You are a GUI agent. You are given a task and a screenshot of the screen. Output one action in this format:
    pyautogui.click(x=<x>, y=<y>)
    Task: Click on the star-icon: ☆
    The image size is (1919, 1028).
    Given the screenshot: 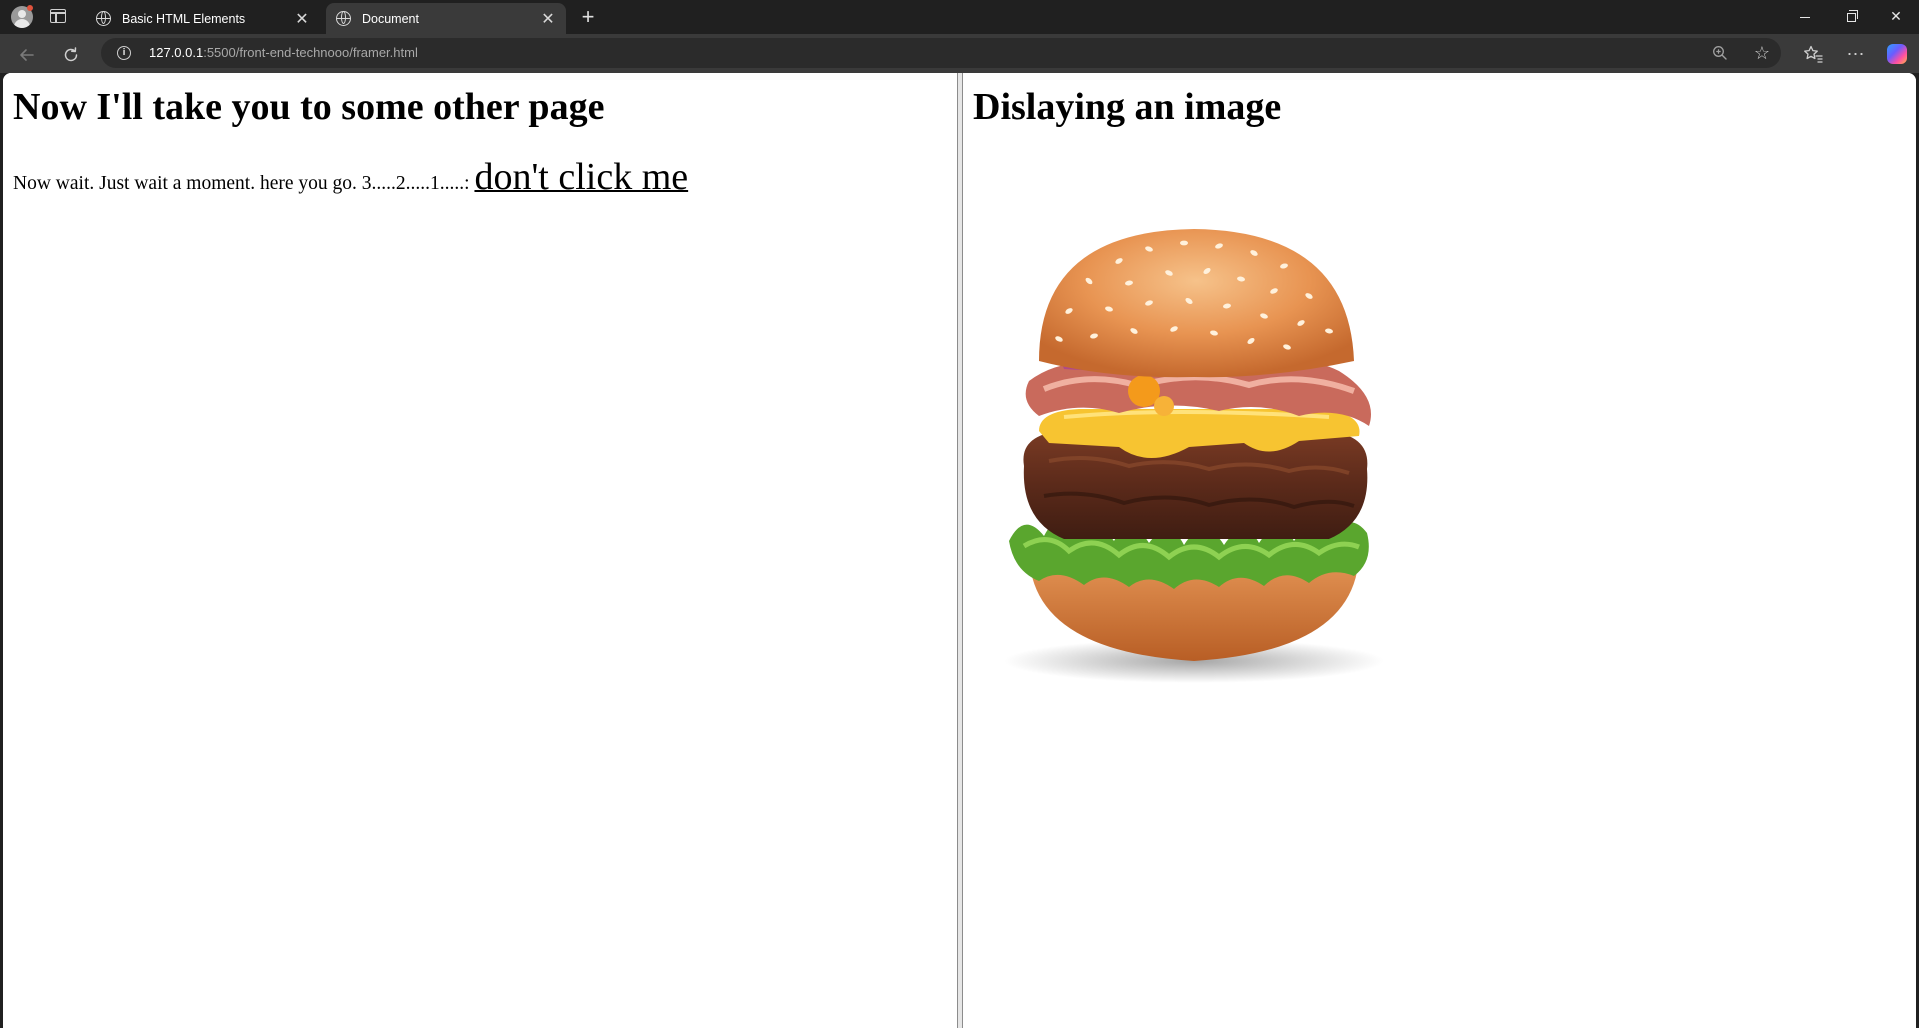 What is the action you would take?
    pyautogui.click(x=1762, y=52)
    